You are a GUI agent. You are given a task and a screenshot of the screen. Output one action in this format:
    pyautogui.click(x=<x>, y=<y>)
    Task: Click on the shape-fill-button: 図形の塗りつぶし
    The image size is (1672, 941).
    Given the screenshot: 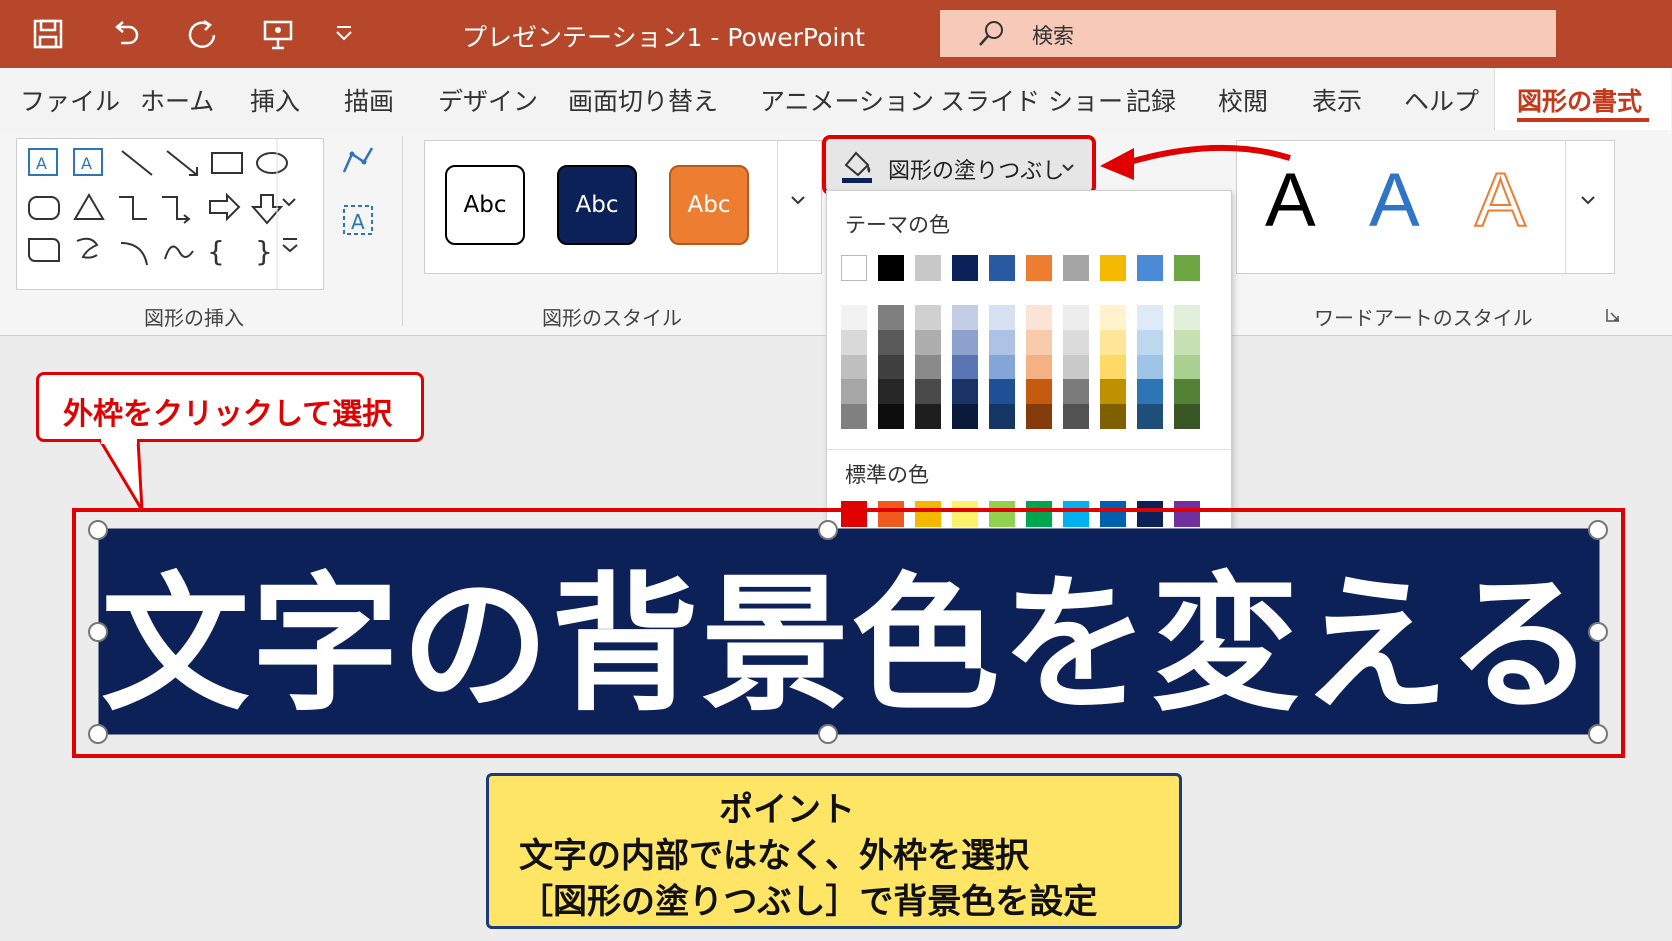 What is the action you would take?
    pyautogui.click(x=959, y=165)
    